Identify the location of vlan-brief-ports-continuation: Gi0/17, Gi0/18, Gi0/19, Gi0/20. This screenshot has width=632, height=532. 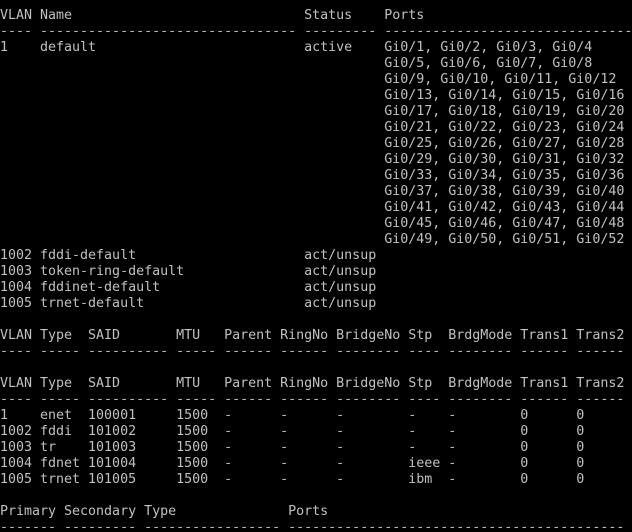
(312, 111).